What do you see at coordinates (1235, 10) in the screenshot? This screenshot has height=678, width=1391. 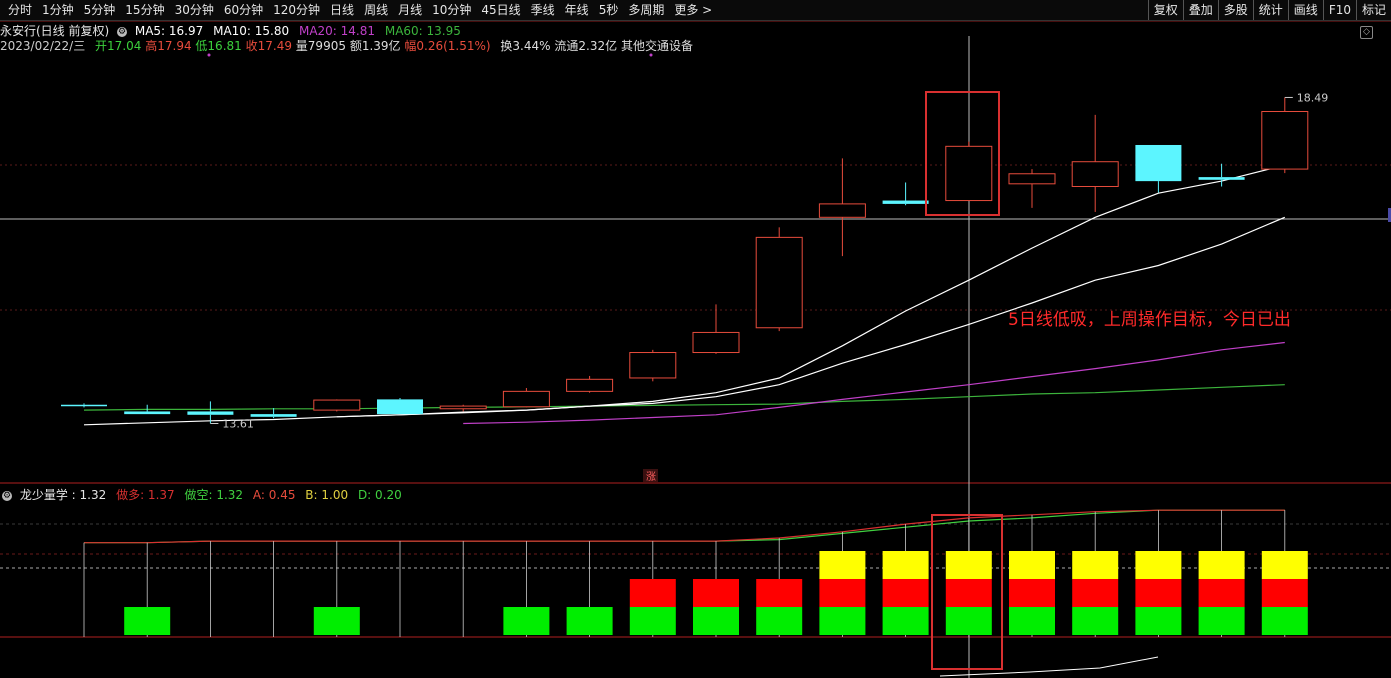 I see `tool-button-2: 多股` at bounding box center [1235, 10].